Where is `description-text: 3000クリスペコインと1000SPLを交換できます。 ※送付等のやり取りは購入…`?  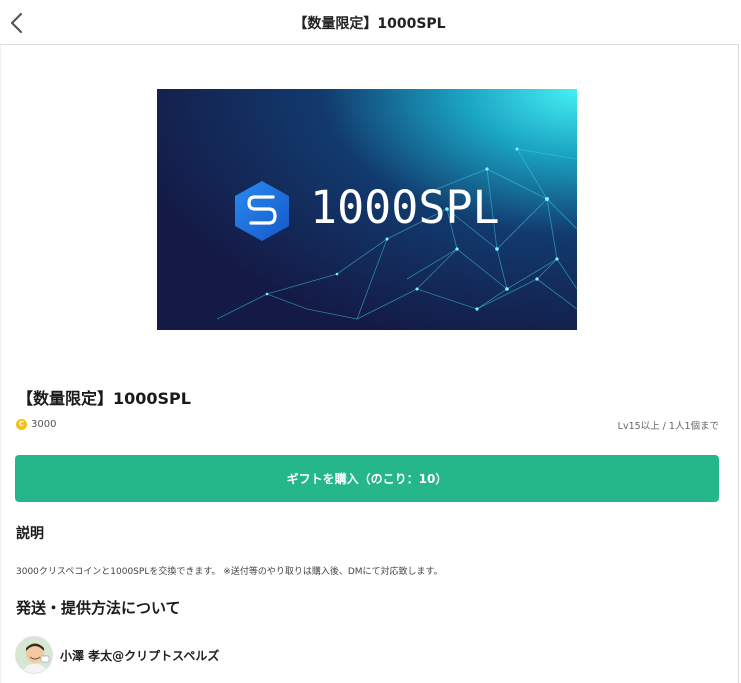 description-text: 3000クリスペコインと1000SPLを交換できます。 ※送付等のやり取りは購入… is located at coordinates (229, 572).